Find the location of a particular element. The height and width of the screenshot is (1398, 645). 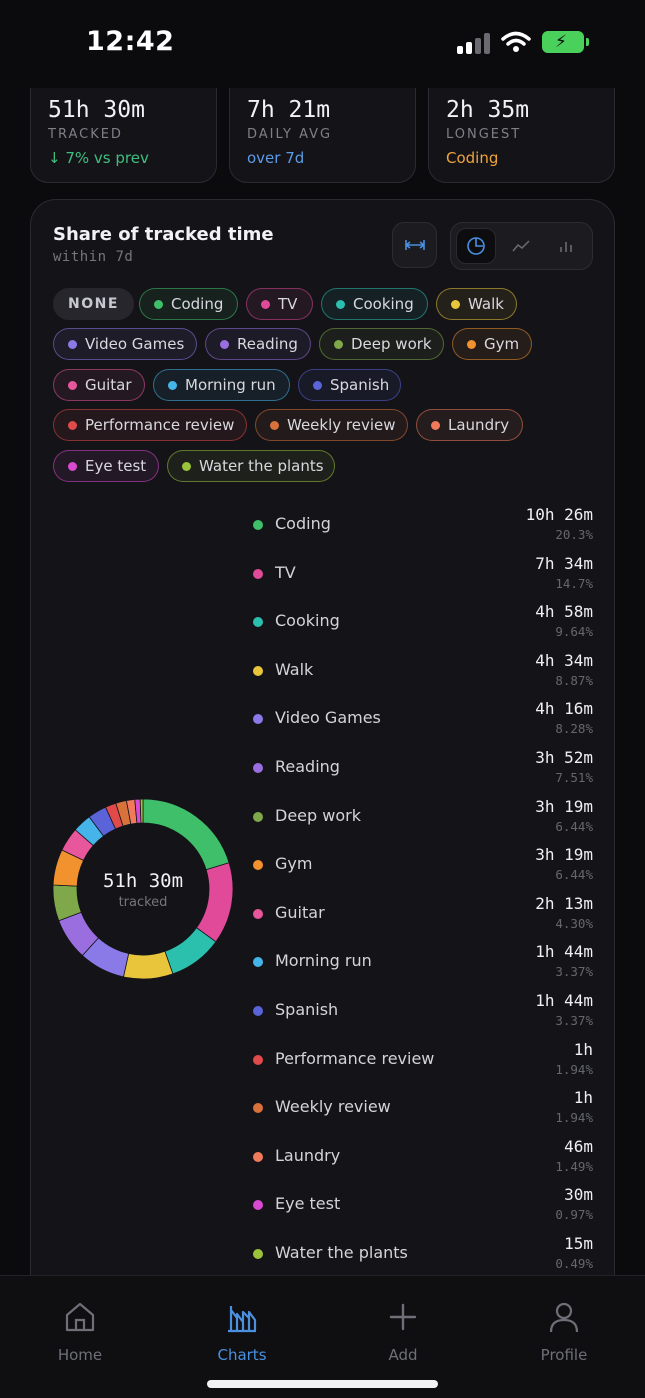

chip-gym: Gym is located at coordinates (492, 344).